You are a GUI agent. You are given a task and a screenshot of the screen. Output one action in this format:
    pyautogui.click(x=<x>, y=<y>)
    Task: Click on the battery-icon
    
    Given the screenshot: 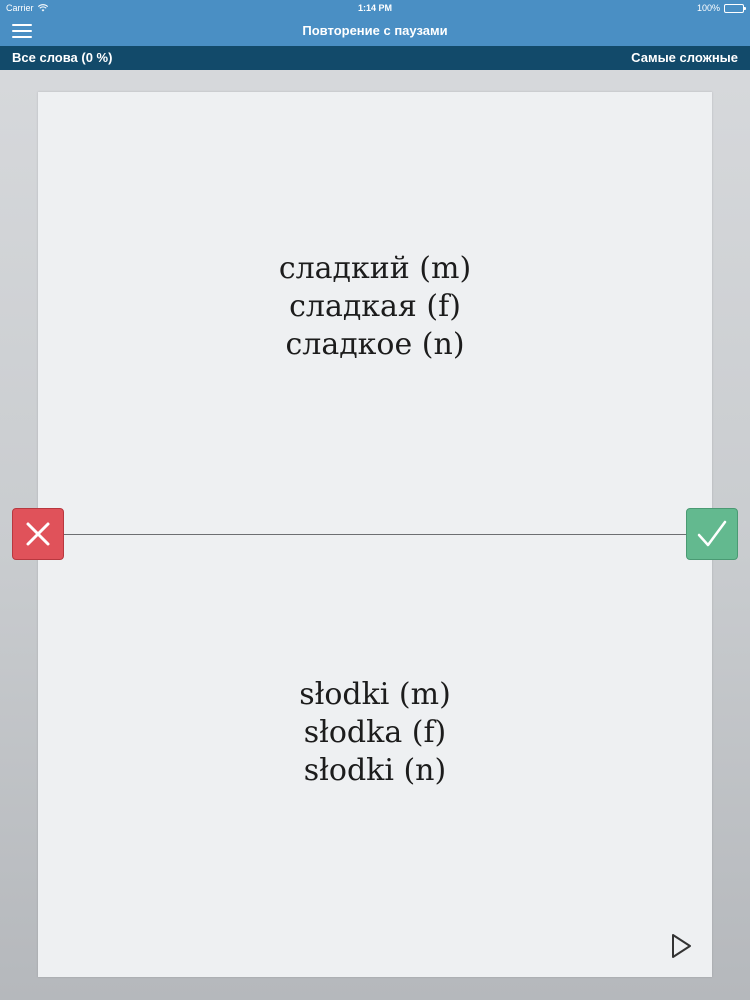 What is the action you would take?
    pyautogui.click(x=735, y=8)
    